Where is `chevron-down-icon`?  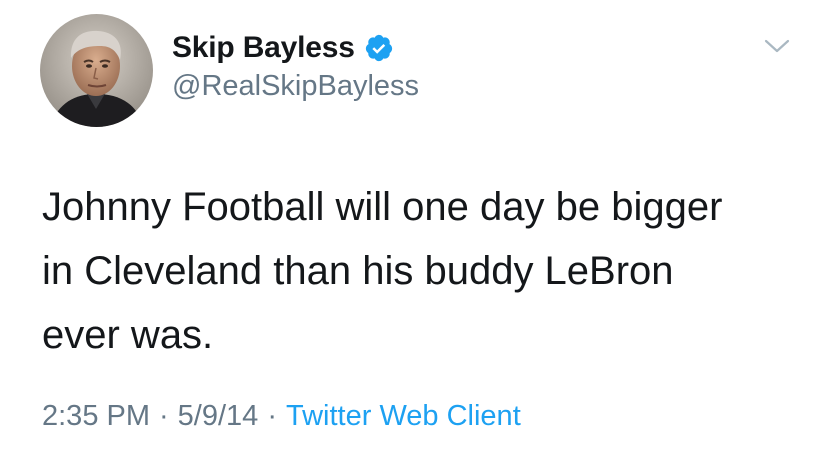
chevron-down-icon is located at coordinates (777, 46).